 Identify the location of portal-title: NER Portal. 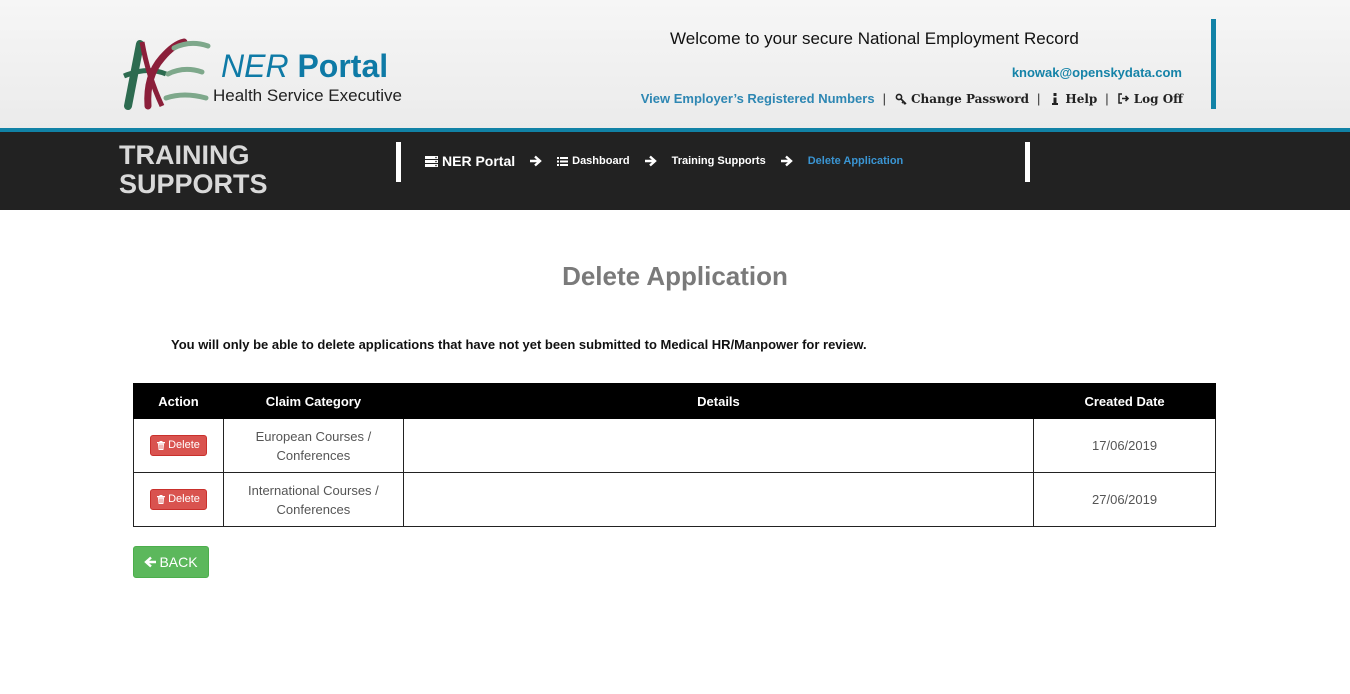
(304, 66).